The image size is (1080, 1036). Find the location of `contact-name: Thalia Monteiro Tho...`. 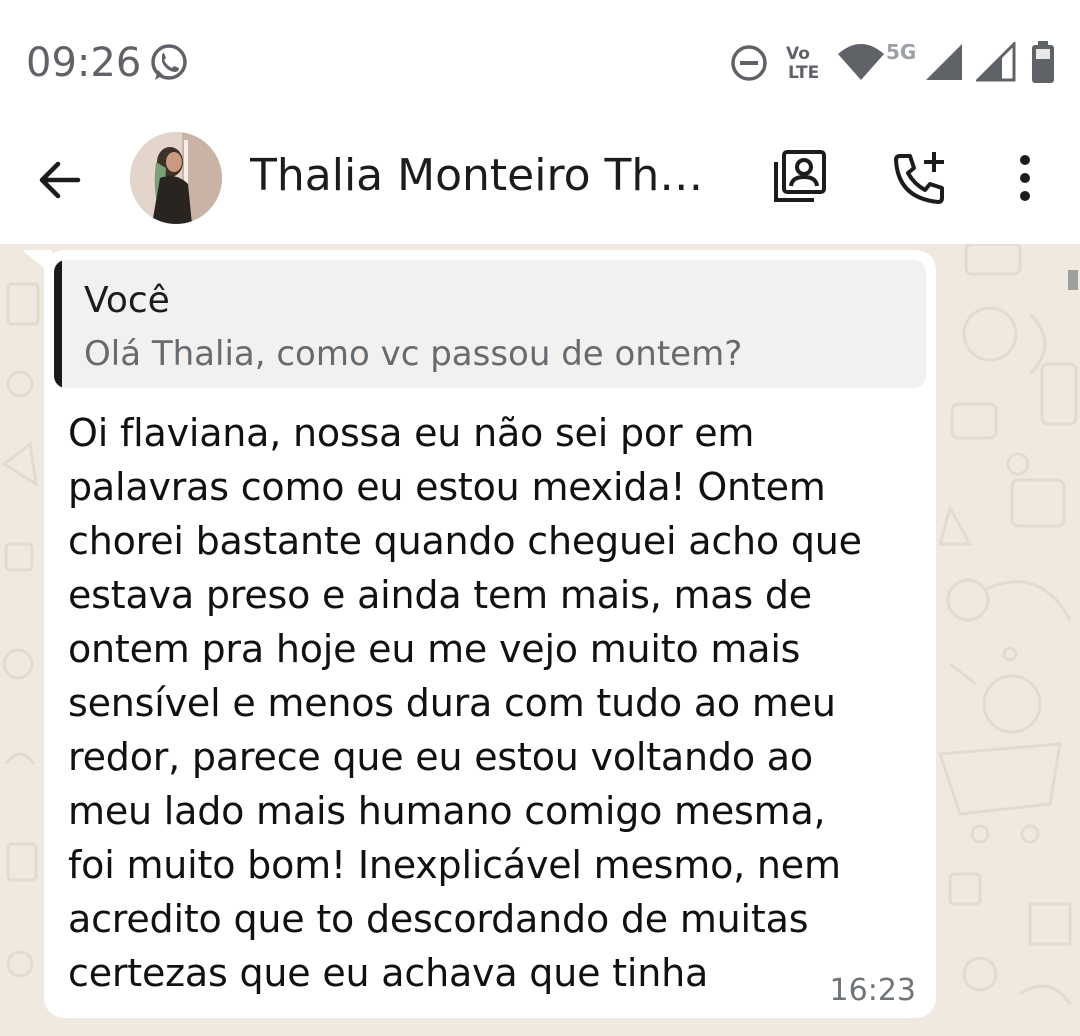

contact-name: Thalia Monteiro Tho... is located at coordinates (485, 175).